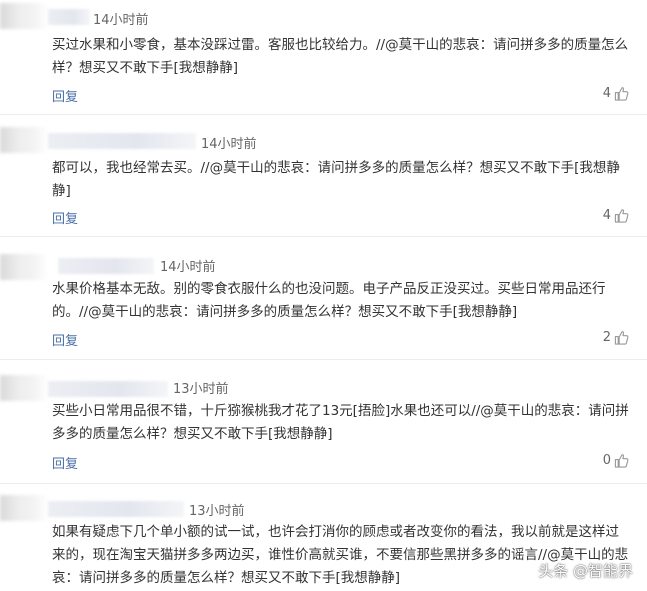  I want to click on like-count: 0, so click(606, 460).